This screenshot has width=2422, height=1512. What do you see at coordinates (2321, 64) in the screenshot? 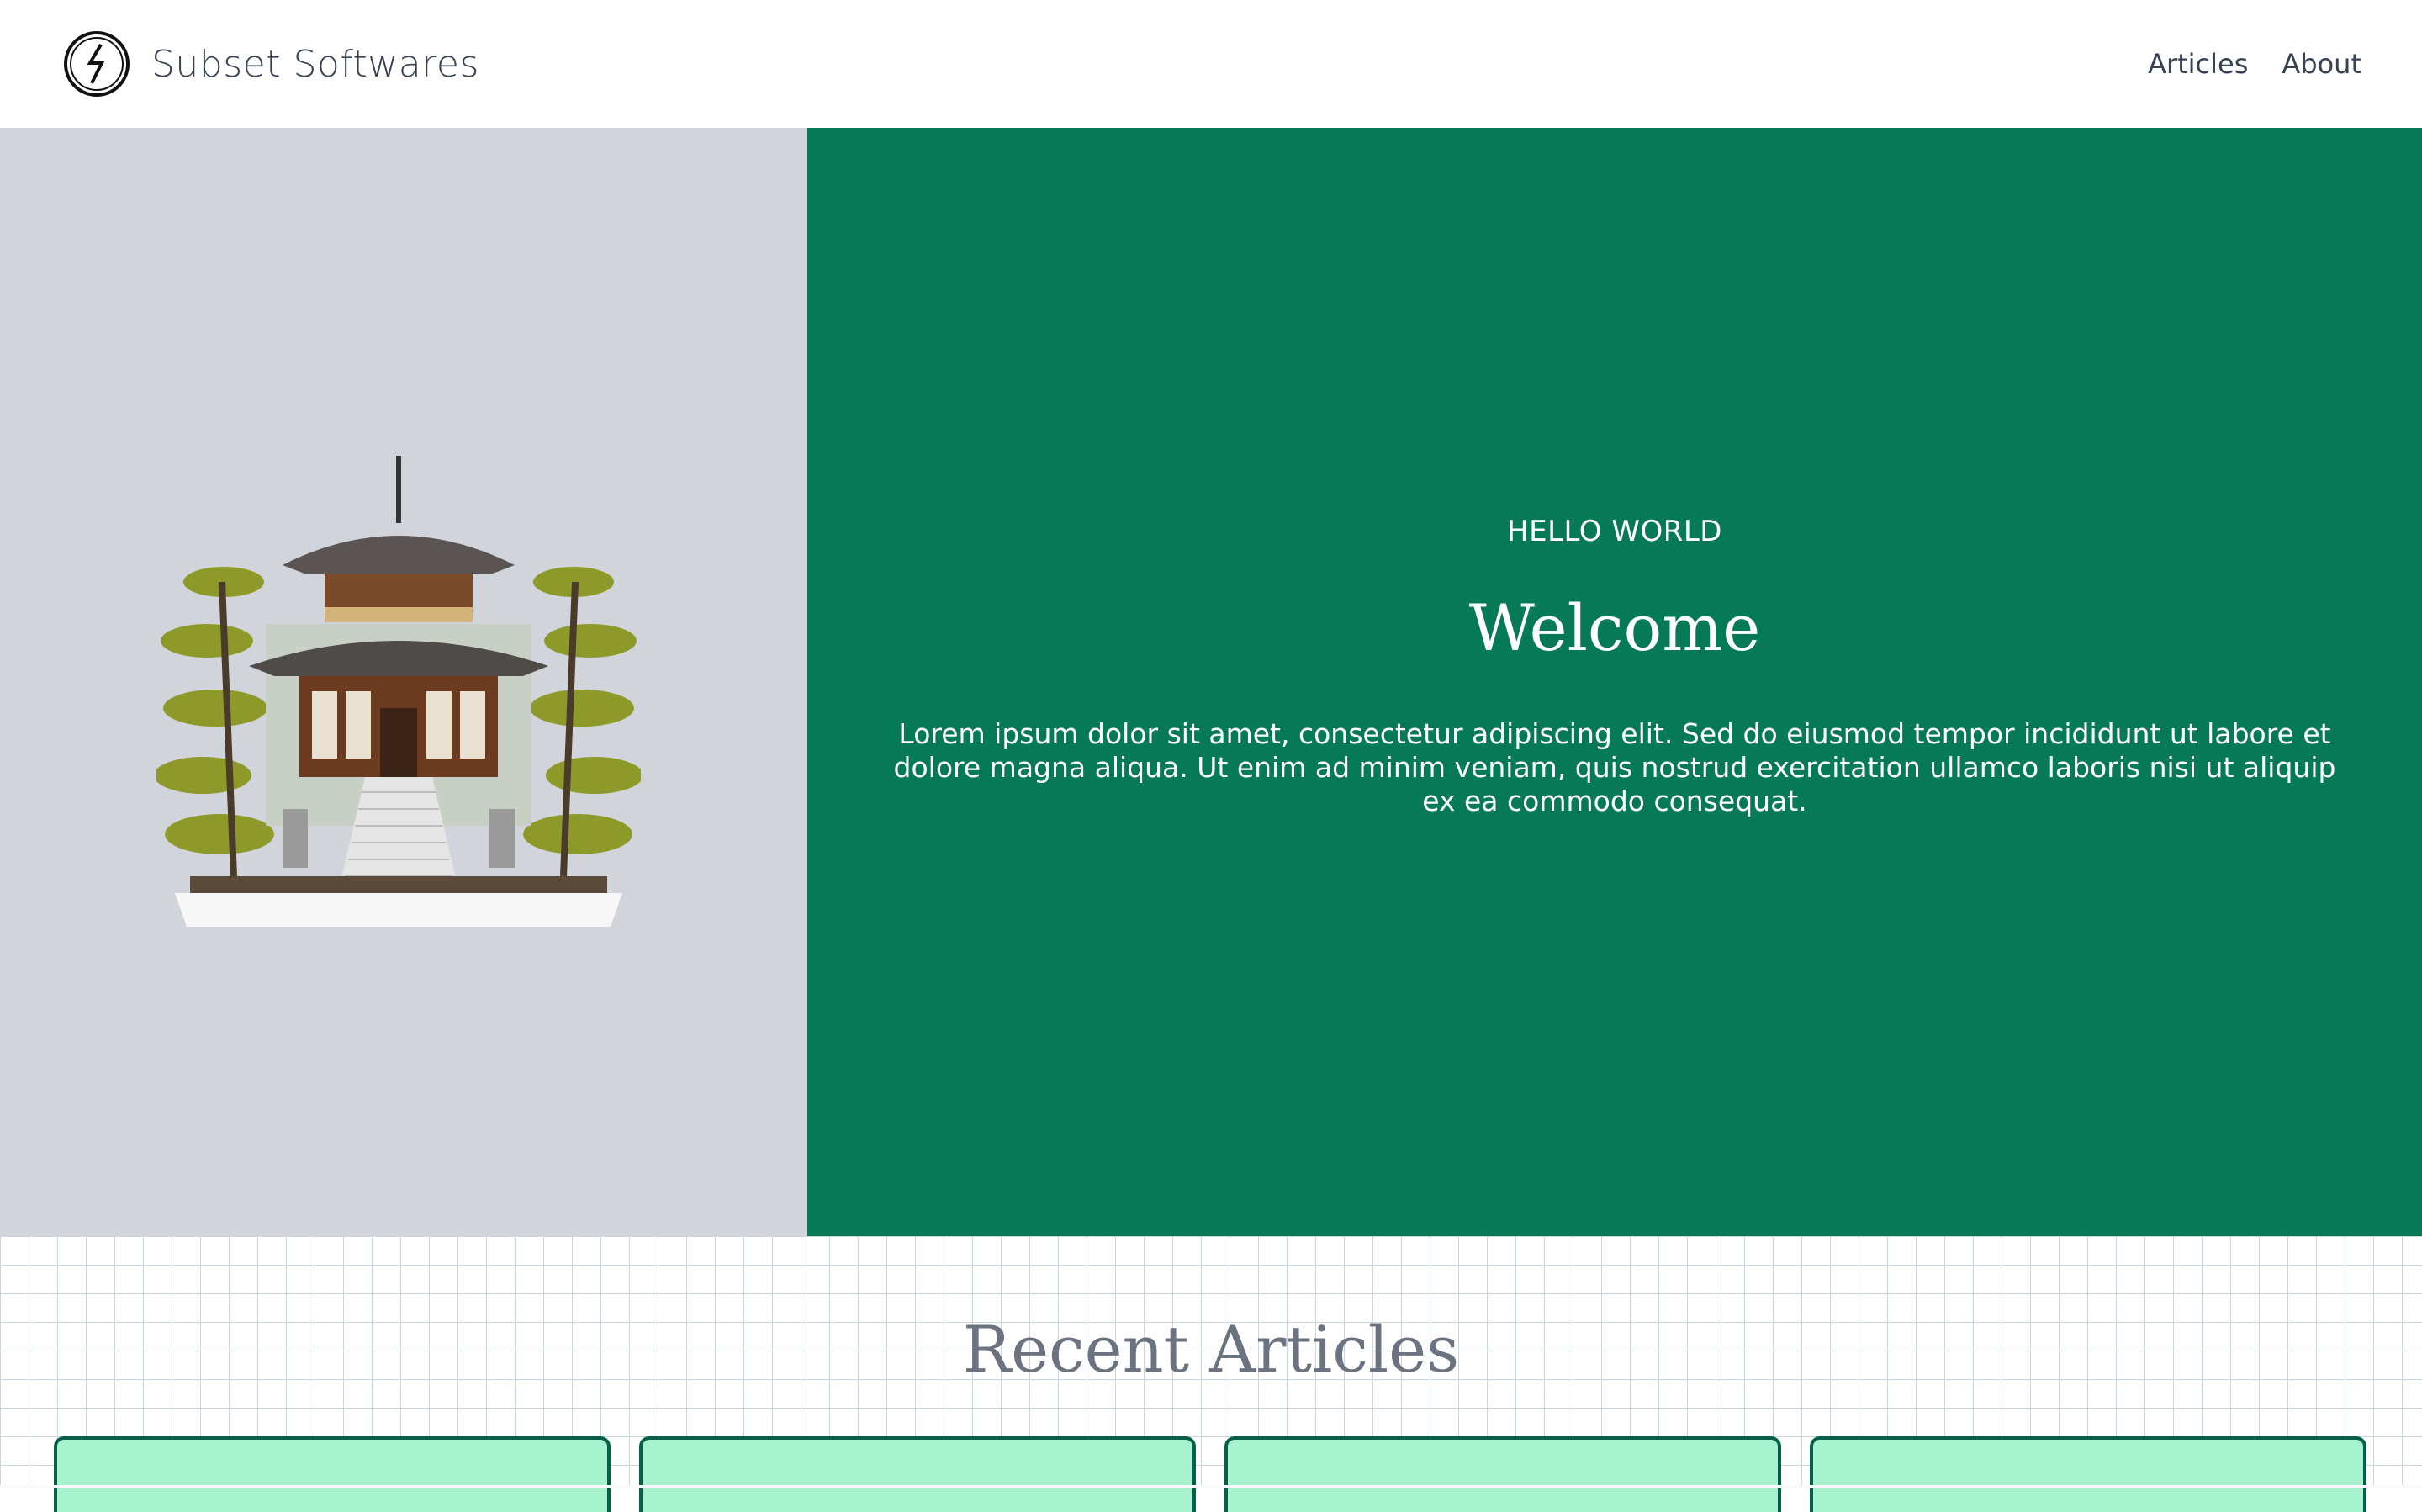
I see `nav-link-about: About` at bounding box center [2321, 64].